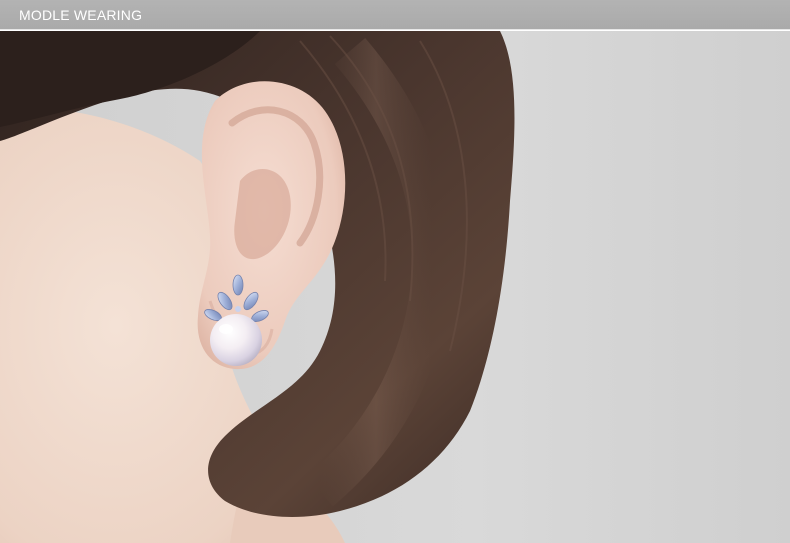 This screenshot has width=790, height=543. Describe the element at coordinates (395, 15) in the screenshot. I see `section-header: MODLE WEARING` at that location.